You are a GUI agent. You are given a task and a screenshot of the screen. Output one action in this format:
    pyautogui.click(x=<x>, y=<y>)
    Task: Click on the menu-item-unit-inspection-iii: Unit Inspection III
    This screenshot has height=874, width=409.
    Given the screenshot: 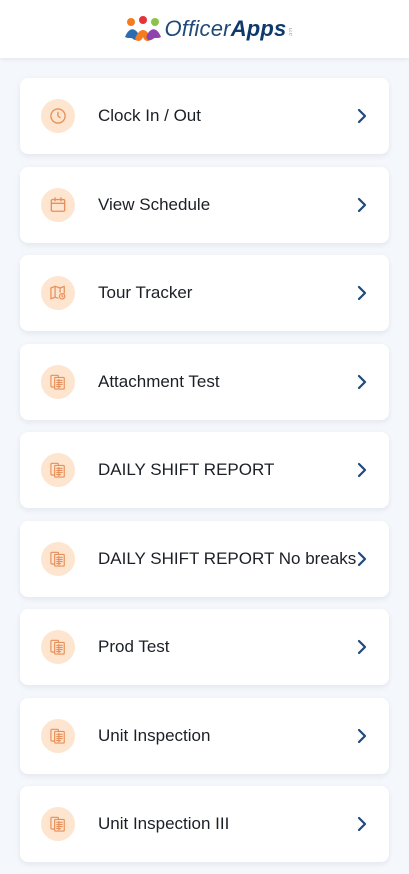 What is the action you would take?
    pyautogui.click(x=204, y=824)
    